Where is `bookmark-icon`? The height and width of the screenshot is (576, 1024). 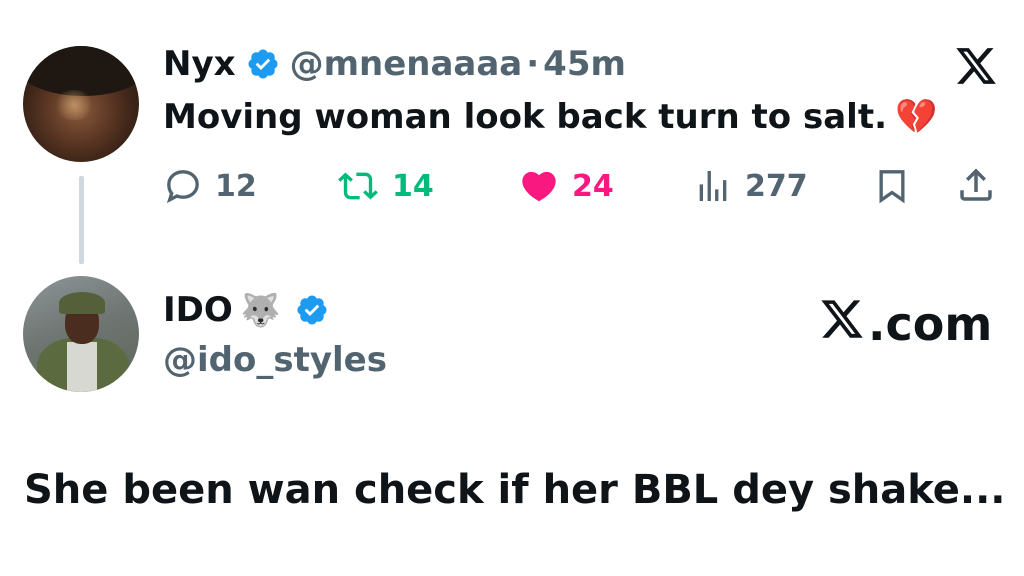 bookmark-icon is located at coordinates (892, 190).